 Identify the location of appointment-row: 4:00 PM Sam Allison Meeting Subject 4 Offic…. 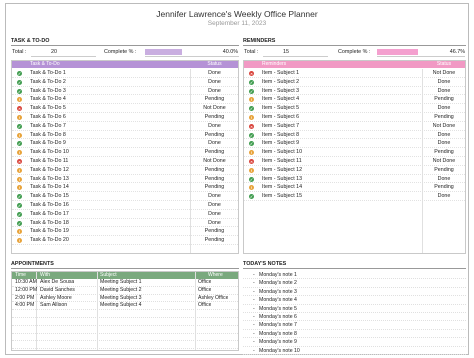
(125, 306).